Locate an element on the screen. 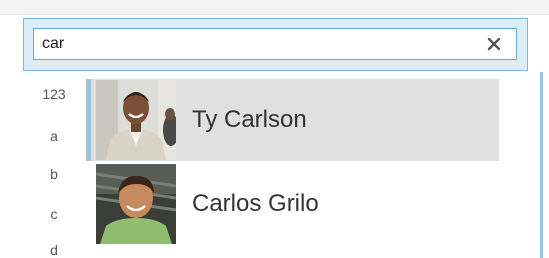  index-item-123: 123 is located at coordinates (54, 94).